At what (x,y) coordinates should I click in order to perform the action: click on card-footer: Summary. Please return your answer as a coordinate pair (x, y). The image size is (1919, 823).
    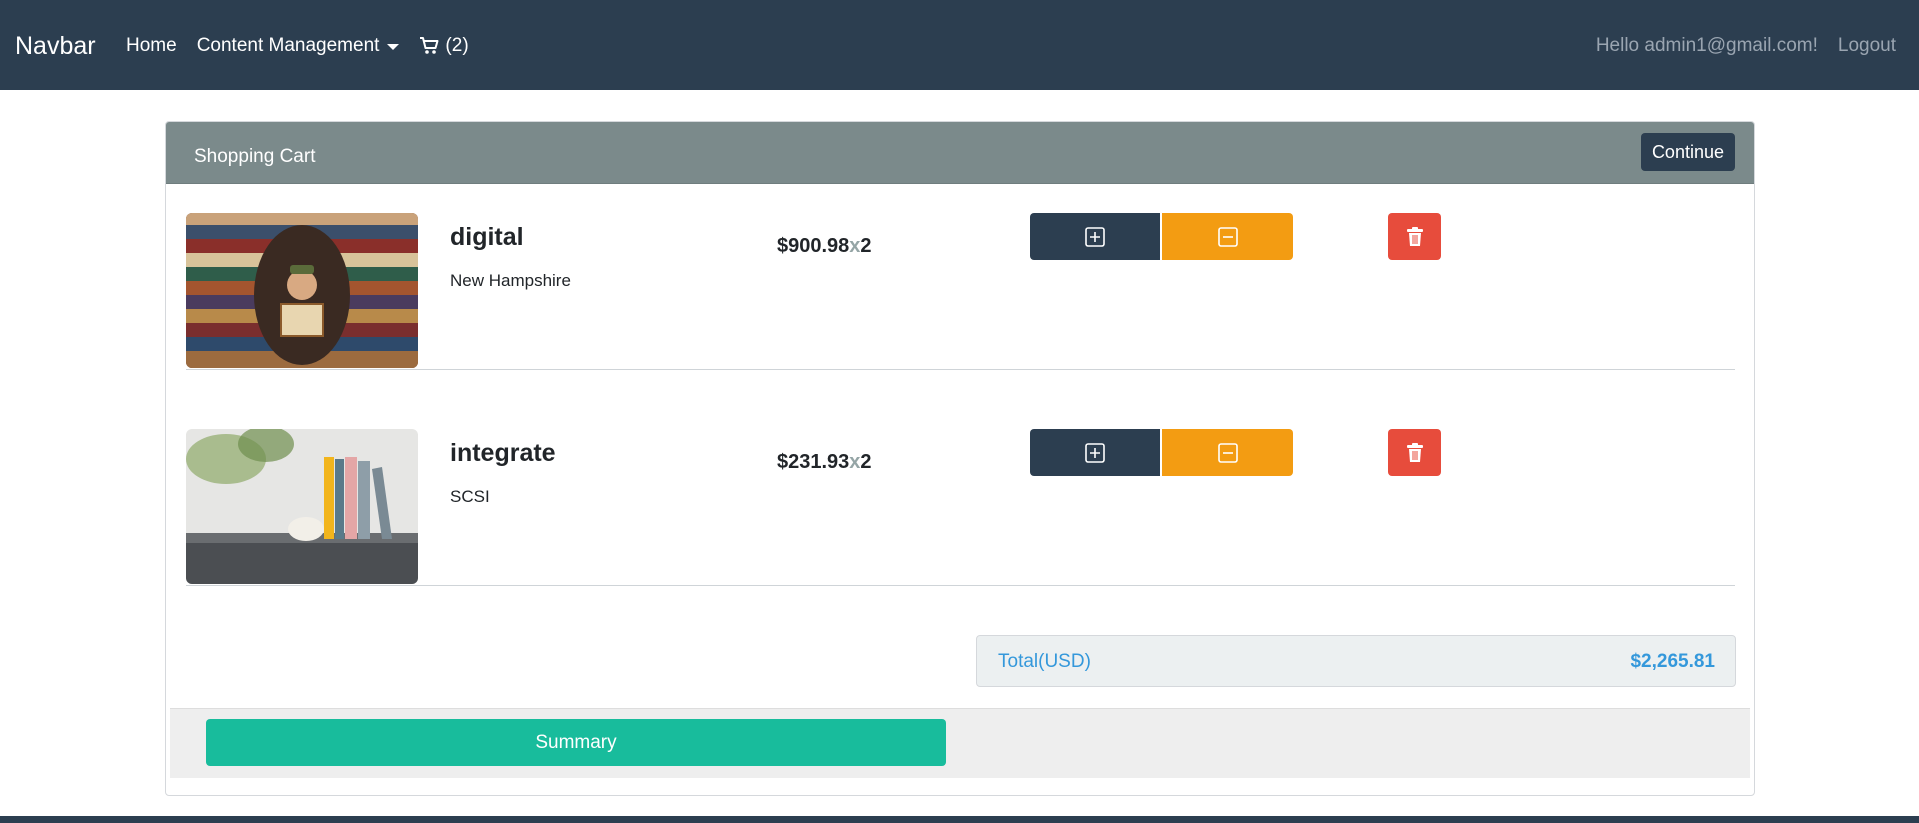
    Looking at the image, I should click on (960, 743).